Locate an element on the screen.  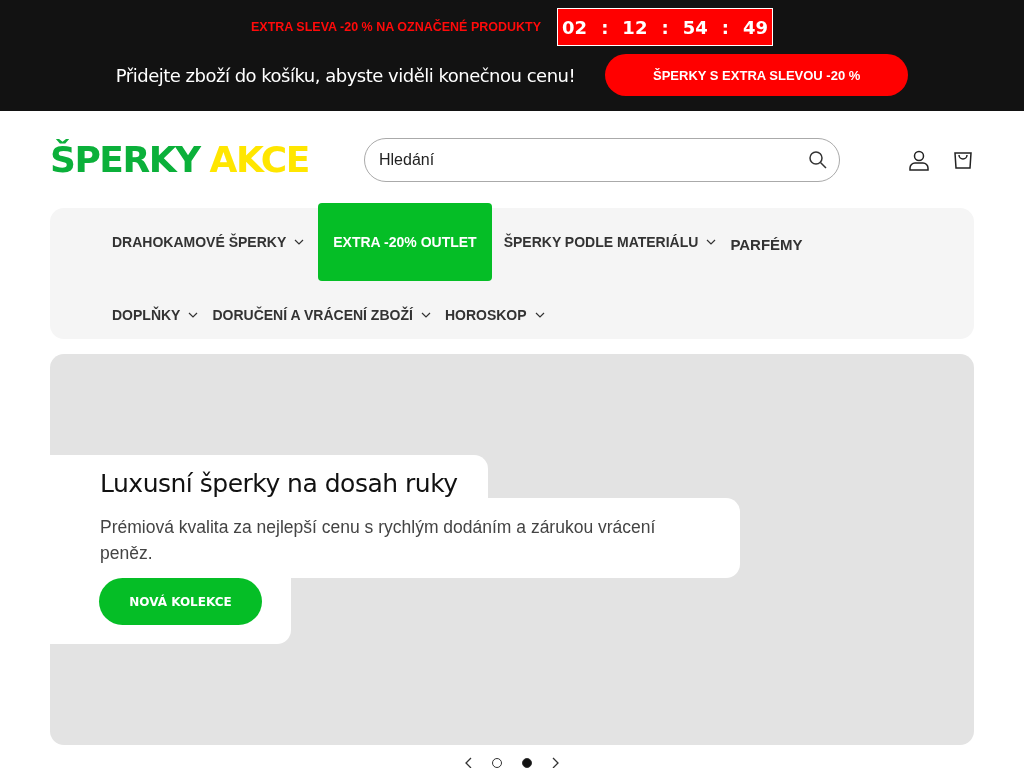
menu-item: DORUČENÍ A VRÁCENÍ ZBOŽÍ is located at coordinates (321, 315).